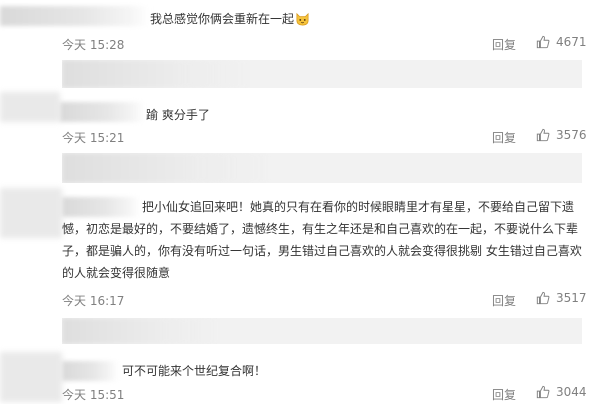  I want to click on comment-time: 今天 15:28, so click(93, 45).